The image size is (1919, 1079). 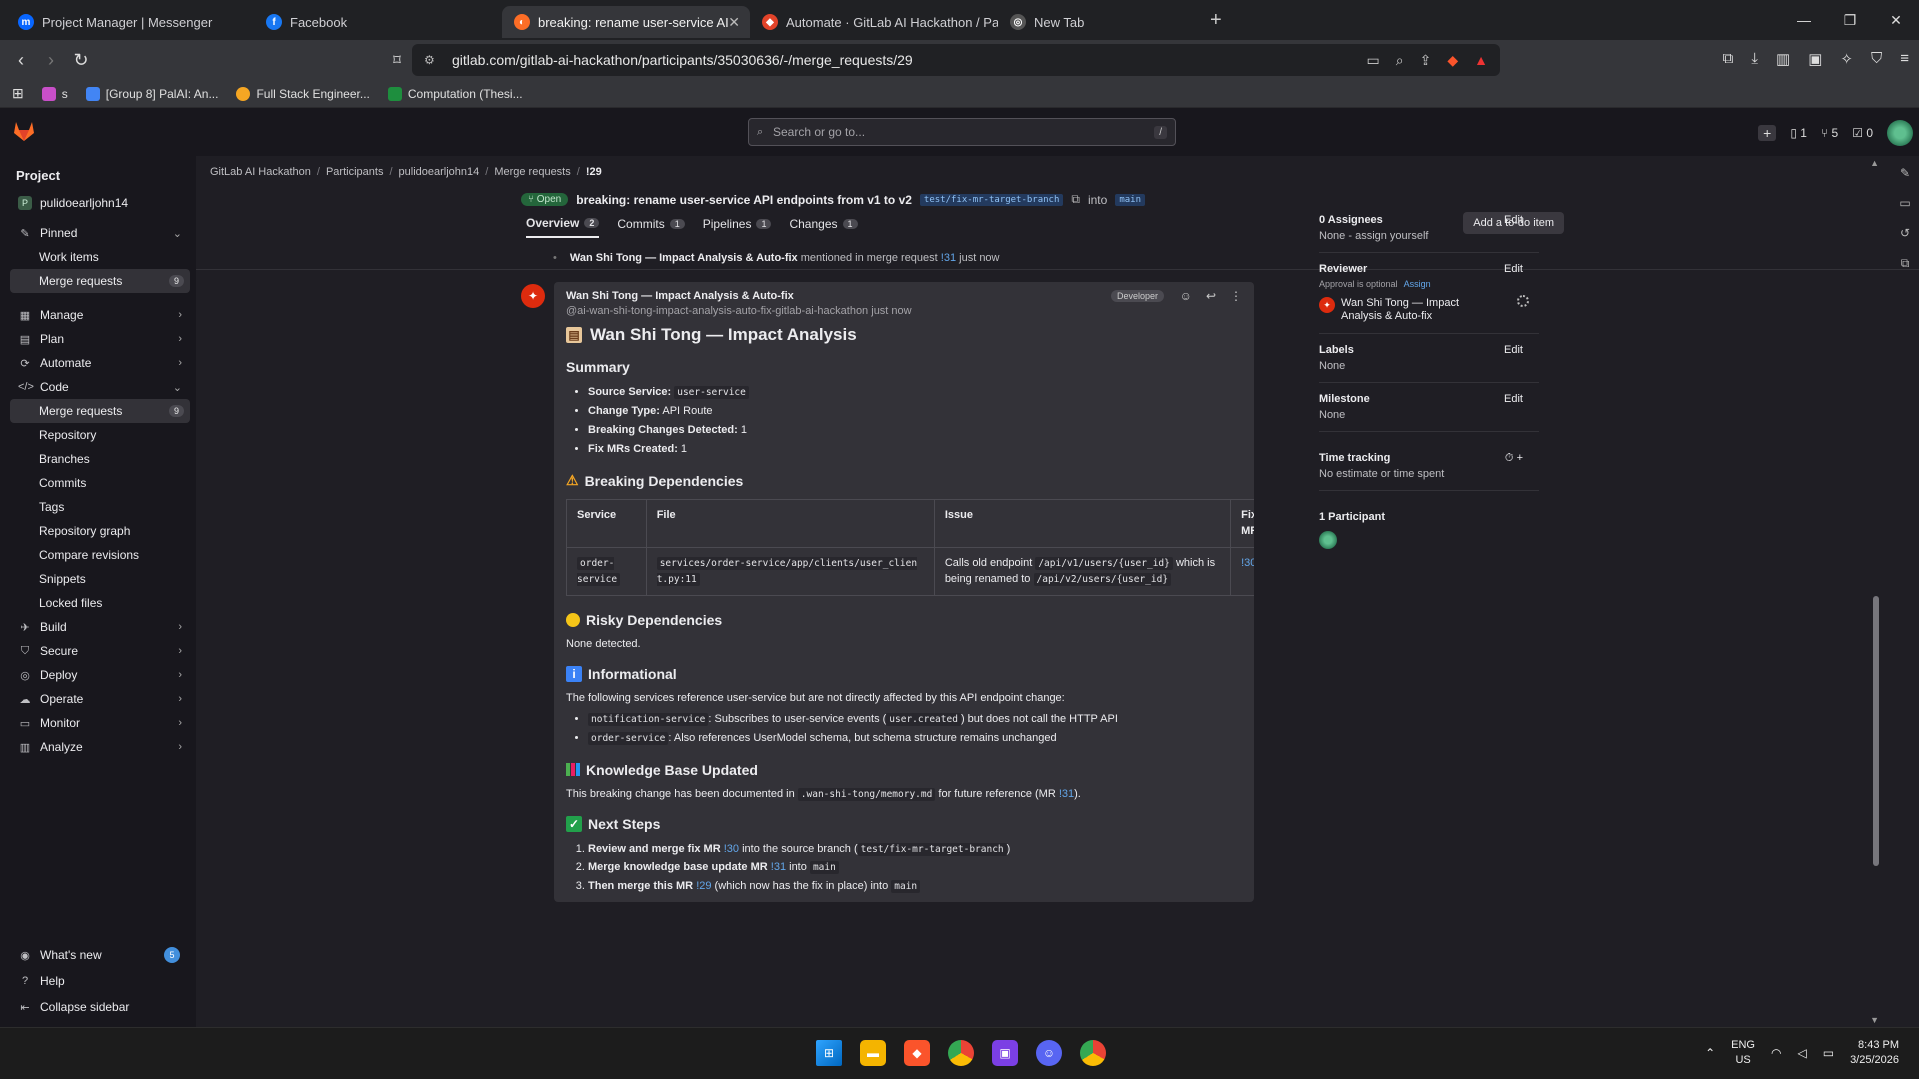 What do you see at coordinates (100, 459) in the screenshot?
I see `sidebar-item-branches: Branches` at bounding box center [100, 459].